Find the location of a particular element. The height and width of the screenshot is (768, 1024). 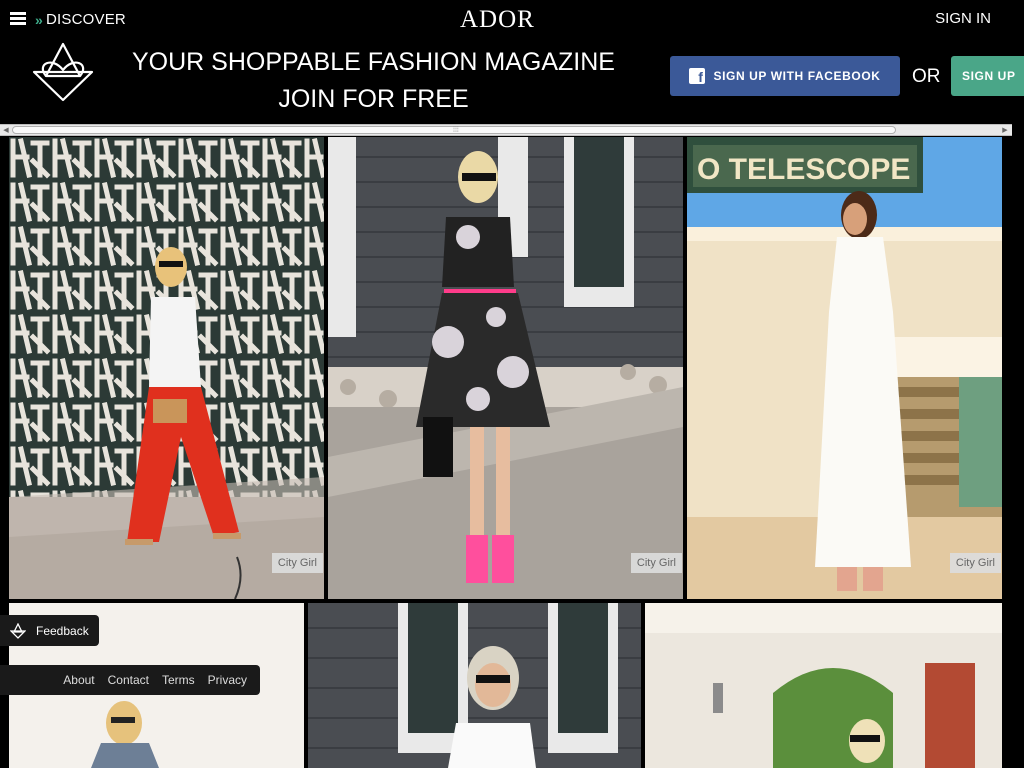

ador-logo-icon is located at coordinates (63, 72).